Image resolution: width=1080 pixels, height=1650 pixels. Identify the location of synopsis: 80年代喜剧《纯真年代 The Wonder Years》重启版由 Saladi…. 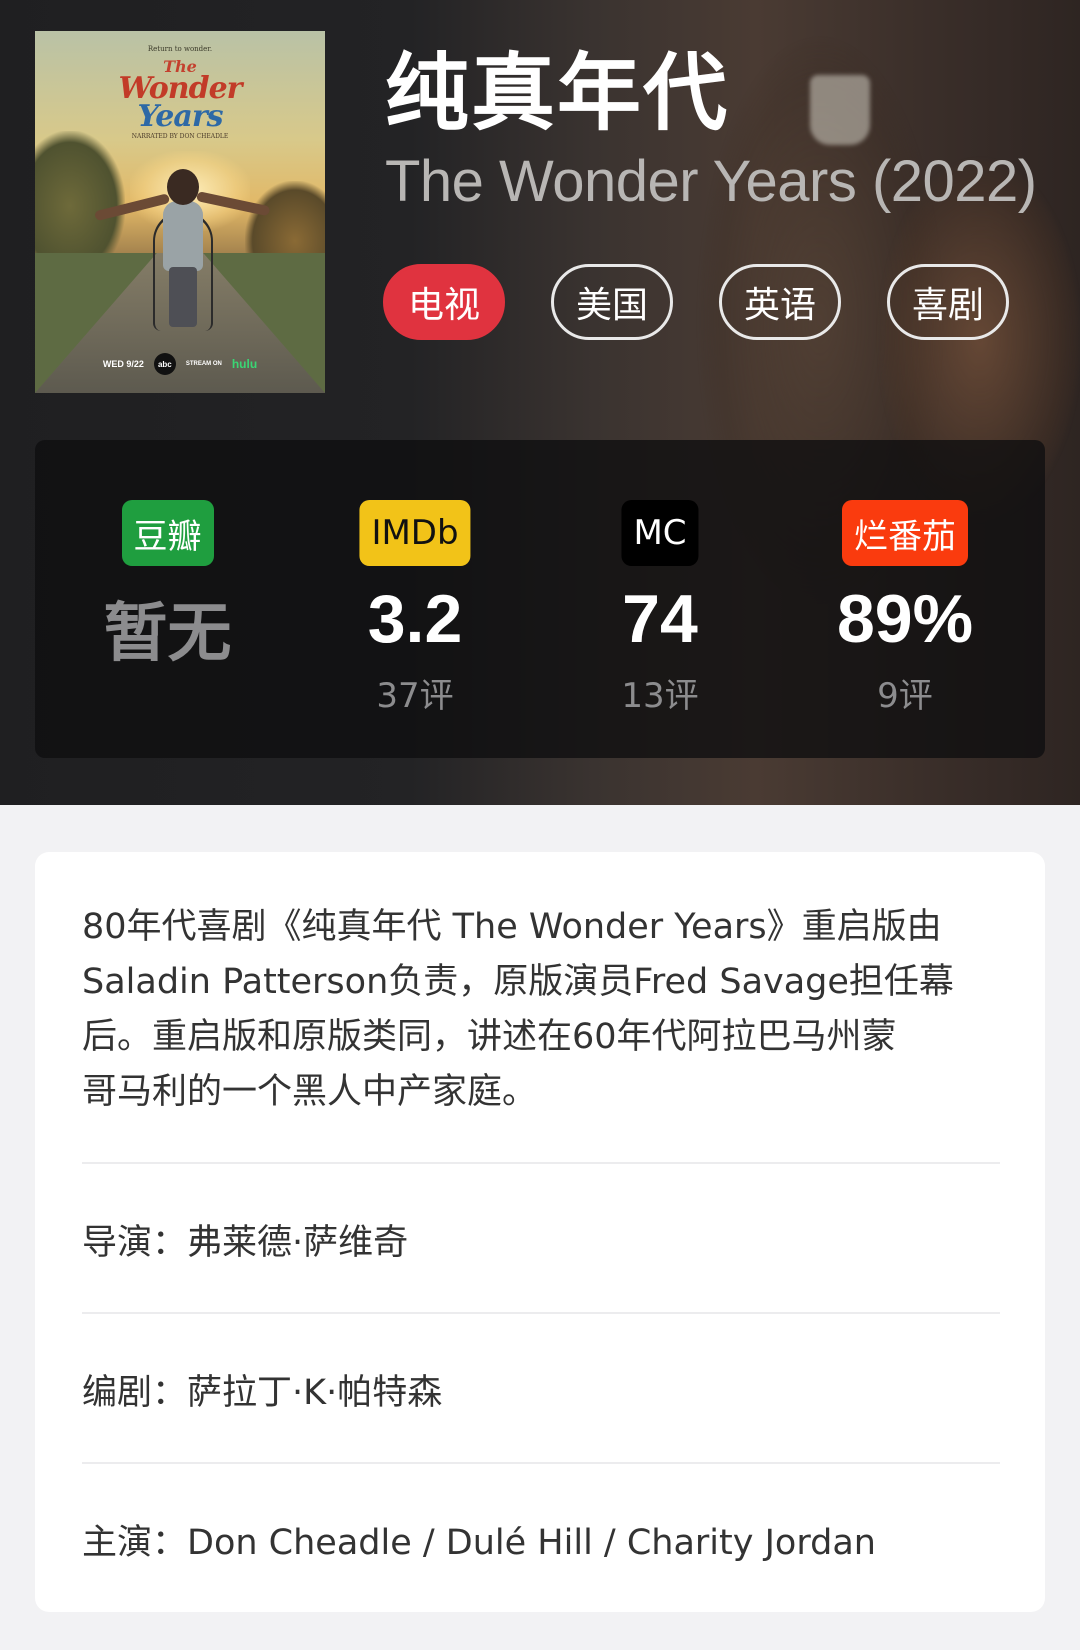
(542, 1010).